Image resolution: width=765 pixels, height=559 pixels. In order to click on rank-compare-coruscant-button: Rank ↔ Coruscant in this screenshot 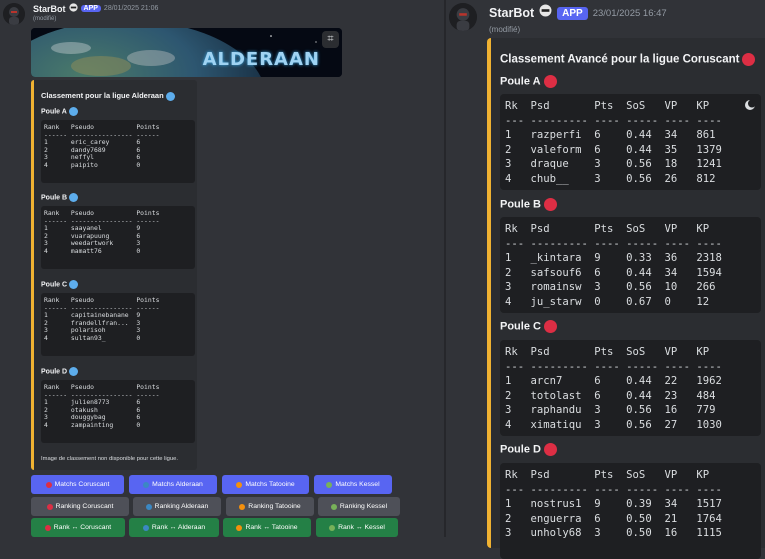, I will do `click(78, 527)`.